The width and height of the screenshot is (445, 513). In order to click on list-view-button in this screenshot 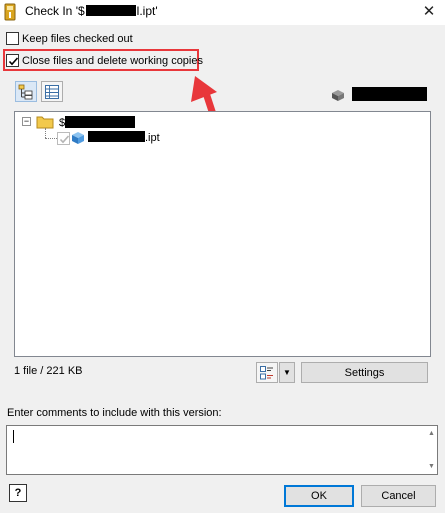, I will do `click(52, 91)`.